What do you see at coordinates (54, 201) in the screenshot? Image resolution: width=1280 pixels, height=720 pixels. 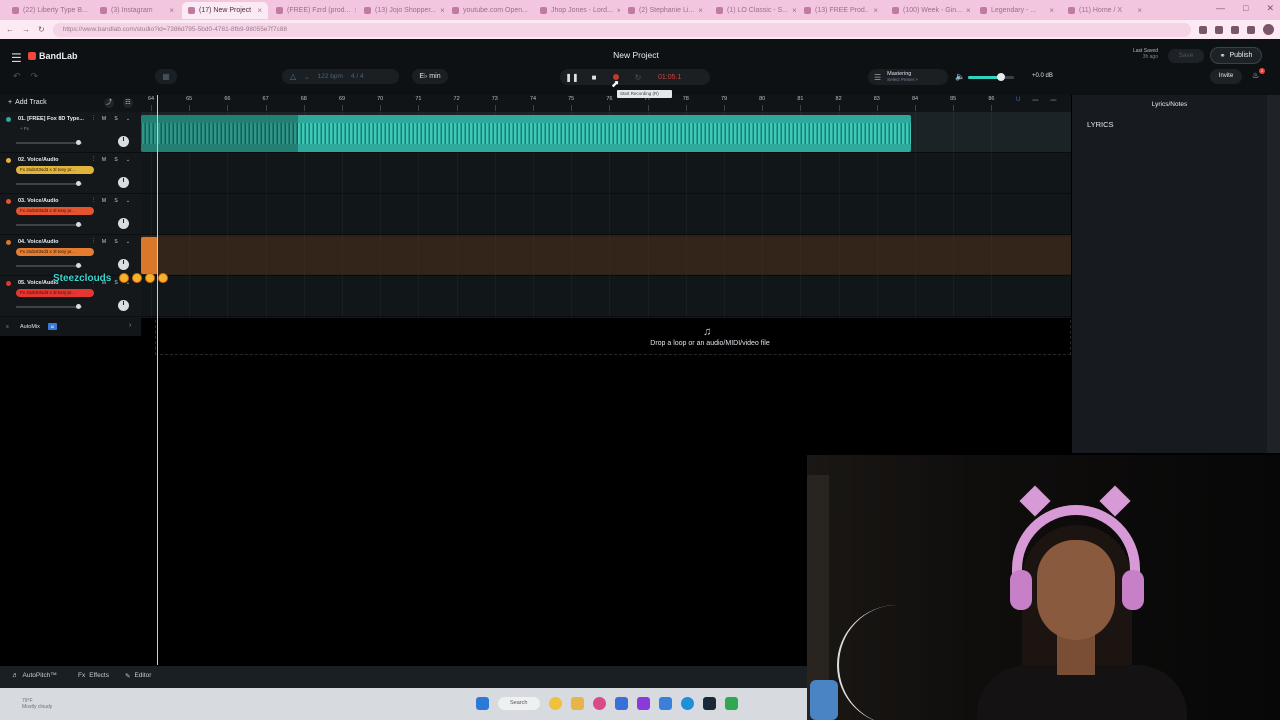 I see `track-name: 03. Voice/Audio` at bounding box center [54, 201].